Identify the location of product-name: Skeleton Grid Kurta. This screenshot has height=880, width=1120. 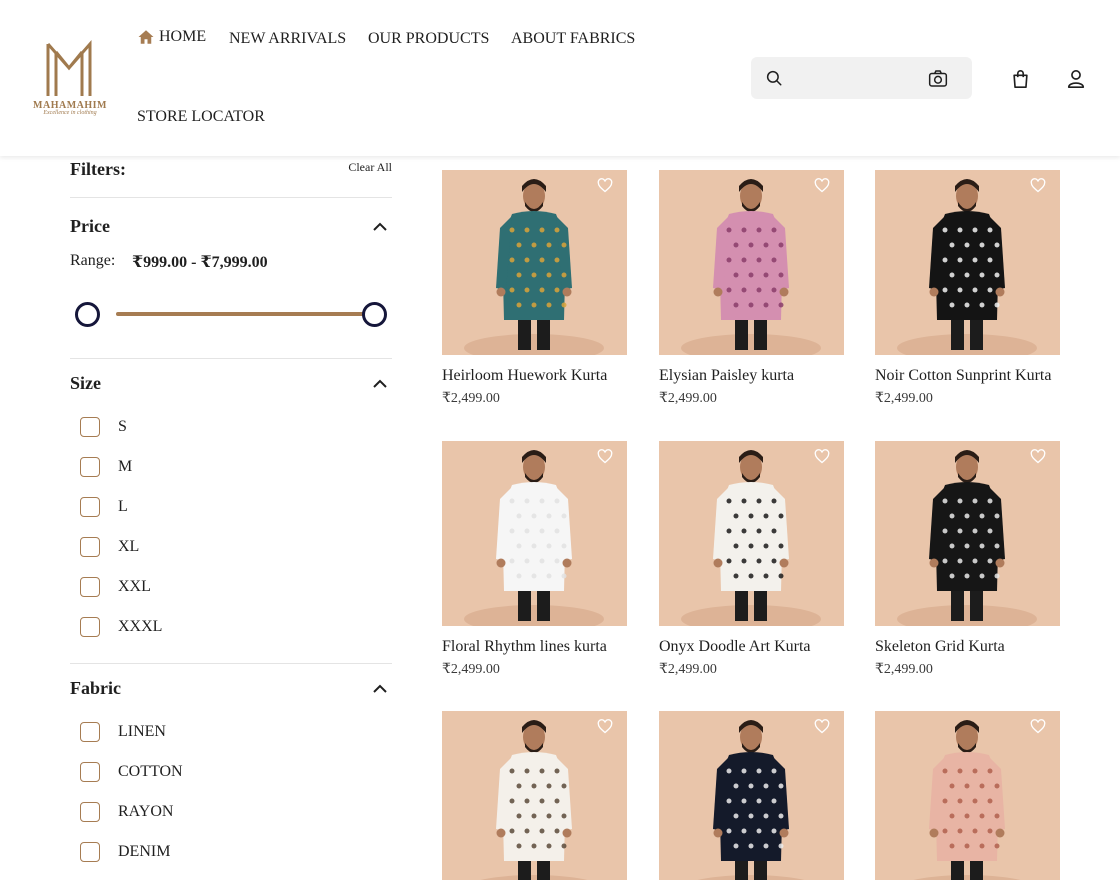
(975, 647).